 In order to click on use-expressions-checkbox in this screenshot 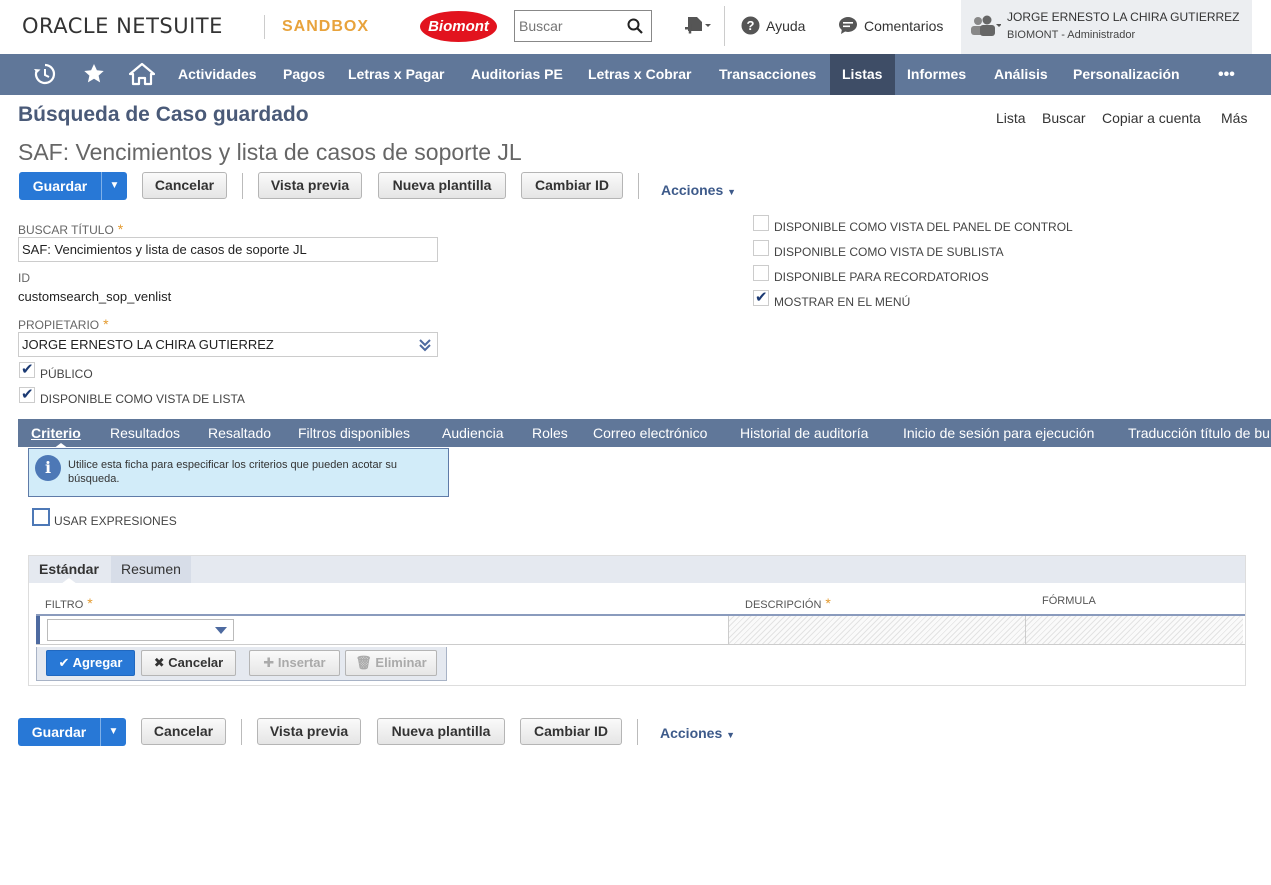, I will do `click(41, 517)`.